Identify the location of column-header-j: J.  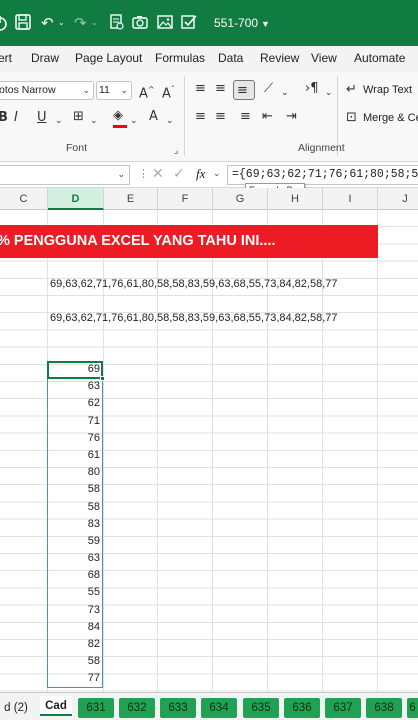
(398, 199).